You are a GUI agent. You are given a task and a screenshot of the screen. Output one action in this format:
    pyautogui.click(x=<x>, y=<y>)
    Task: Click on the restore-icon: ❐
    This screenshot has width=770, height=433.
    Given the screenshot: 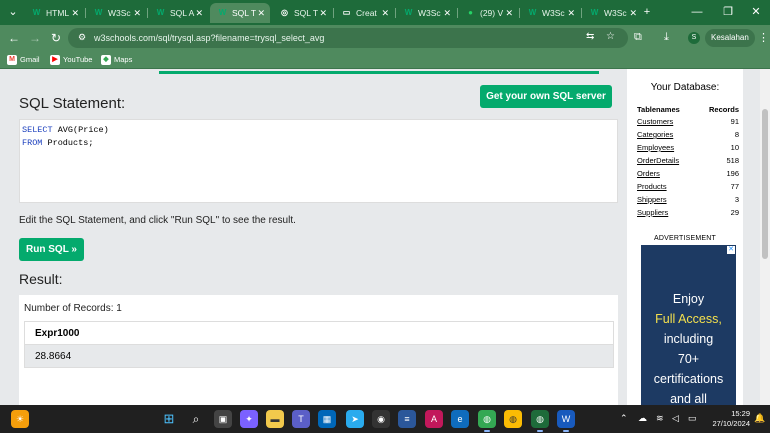 What is the action you would take?
    pyautogui.click(x=728, y=12)
    